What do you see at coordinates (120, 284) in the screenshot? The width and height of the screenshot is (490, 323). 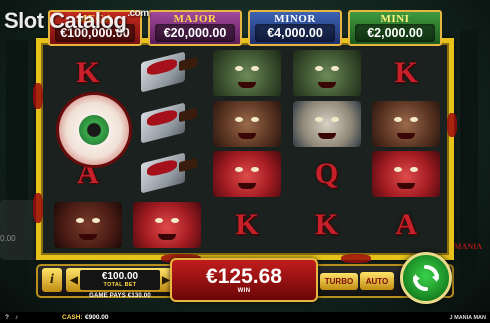 I see `bet-label: TOTAL BET` at bounding box center [120, 284].